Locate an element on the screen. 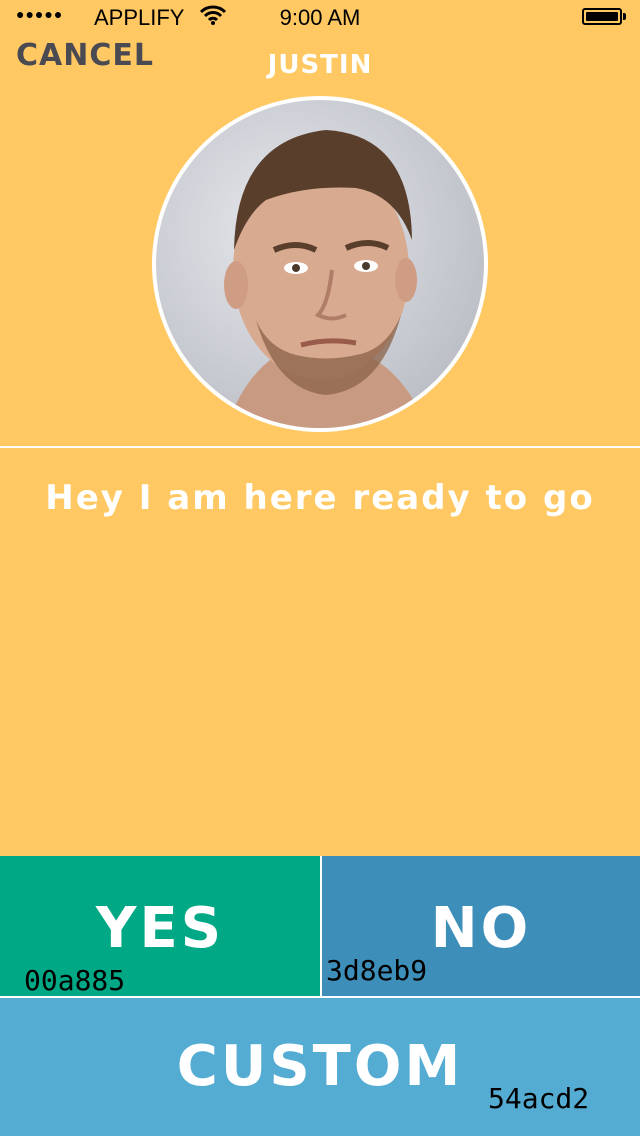  avatar-photo is located at coordinates (320, 264).